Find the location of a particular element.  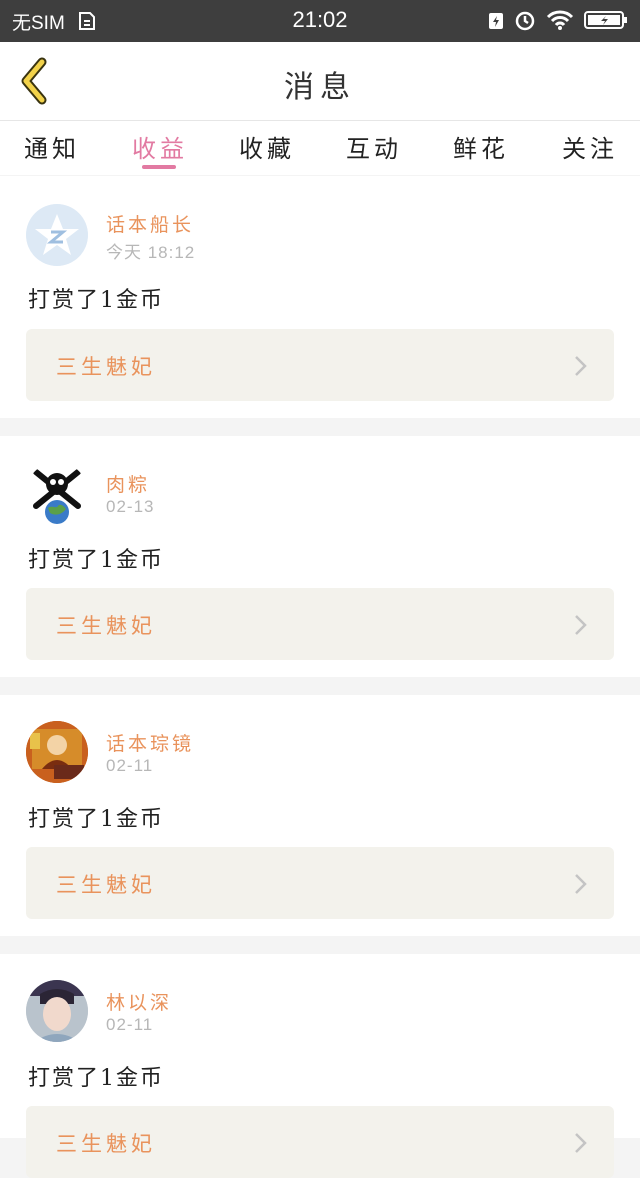

username: 林以深 is located at coordinates (139, 1001).